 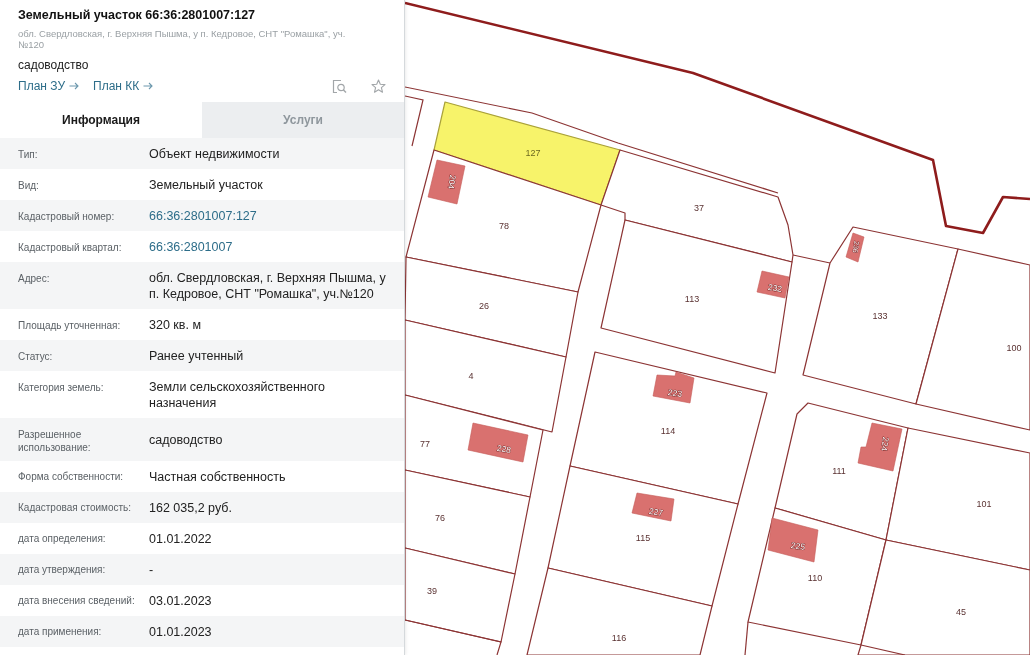 What do you see at coordinates (70, 325) in the screenshot?
I see `field-label: Площадь уточненная:` at bounding box center [70, 325].